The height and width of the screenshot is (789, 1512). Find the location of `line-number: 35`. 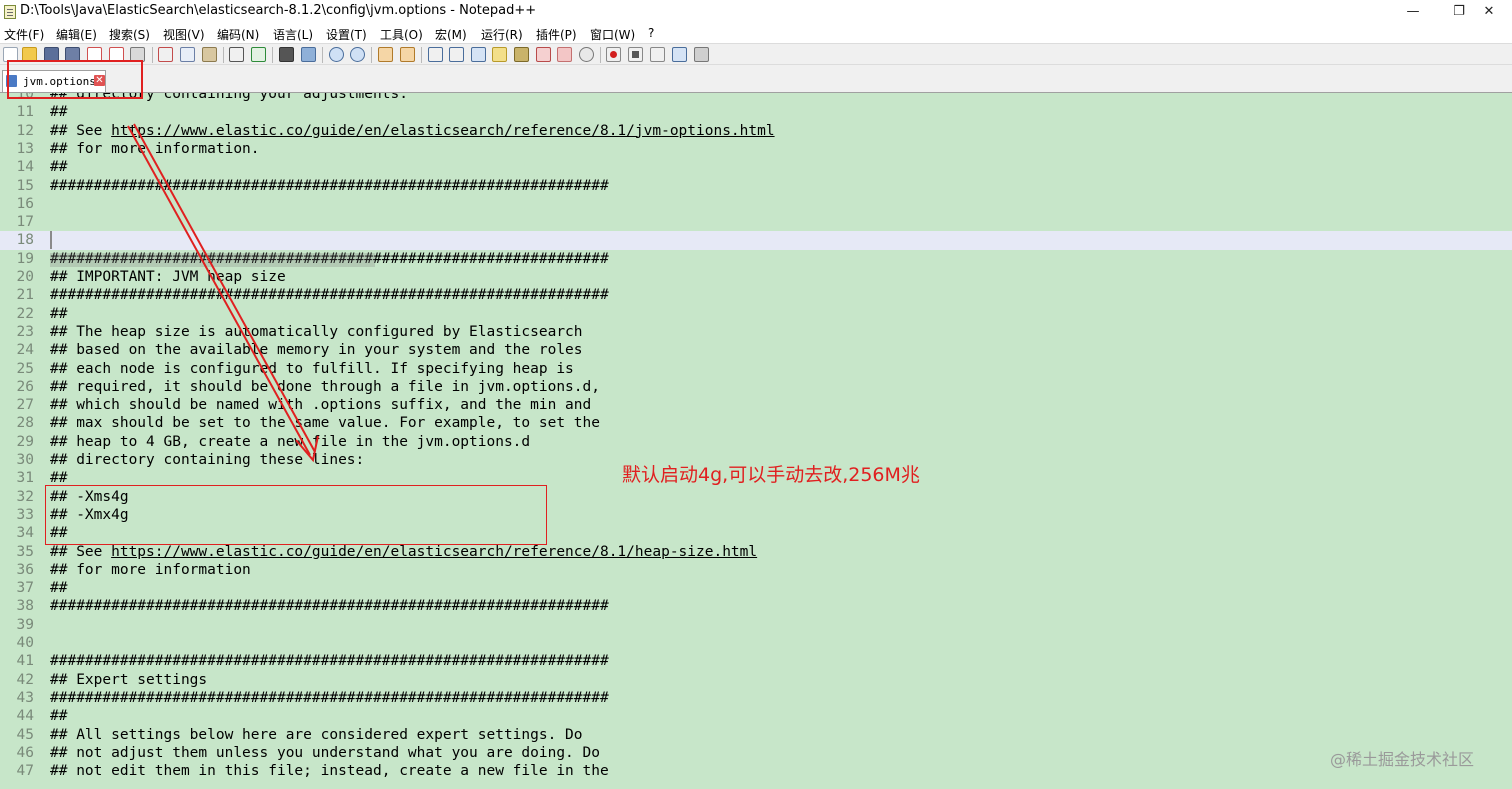

line-number: 35 is located at coordinates (25, 551).